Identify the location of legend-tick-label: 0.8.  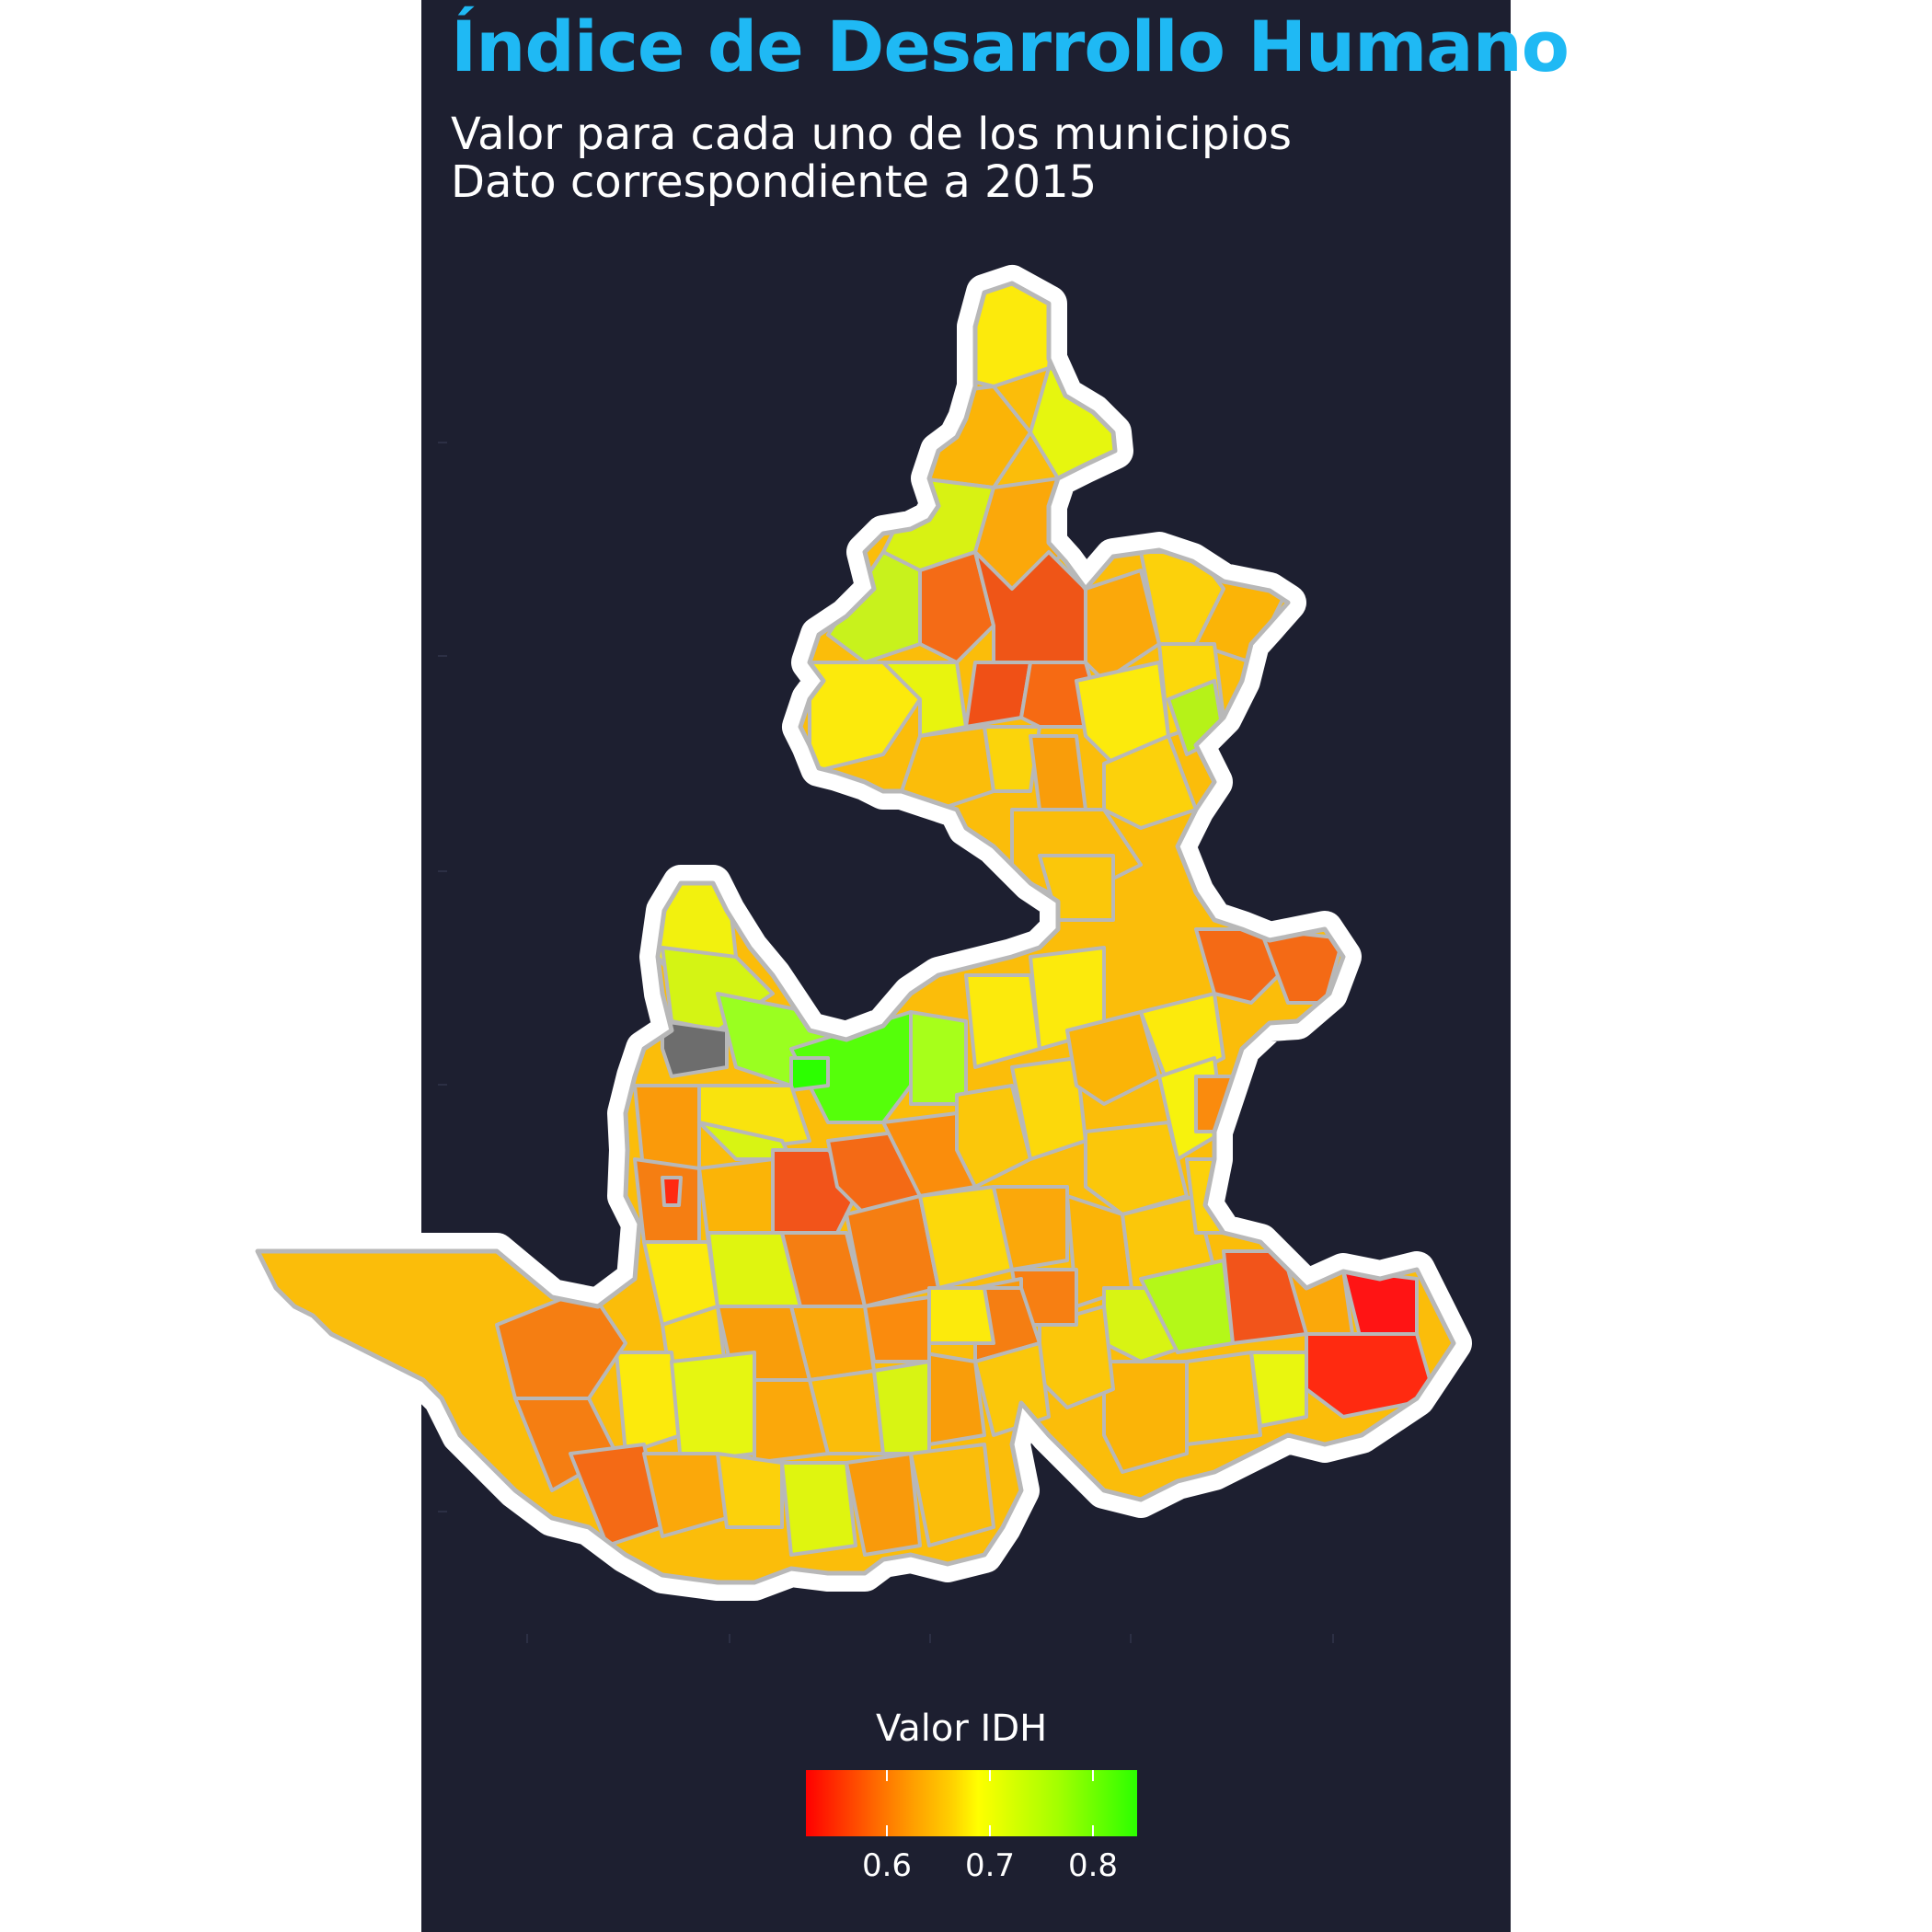
(1093, 1865).